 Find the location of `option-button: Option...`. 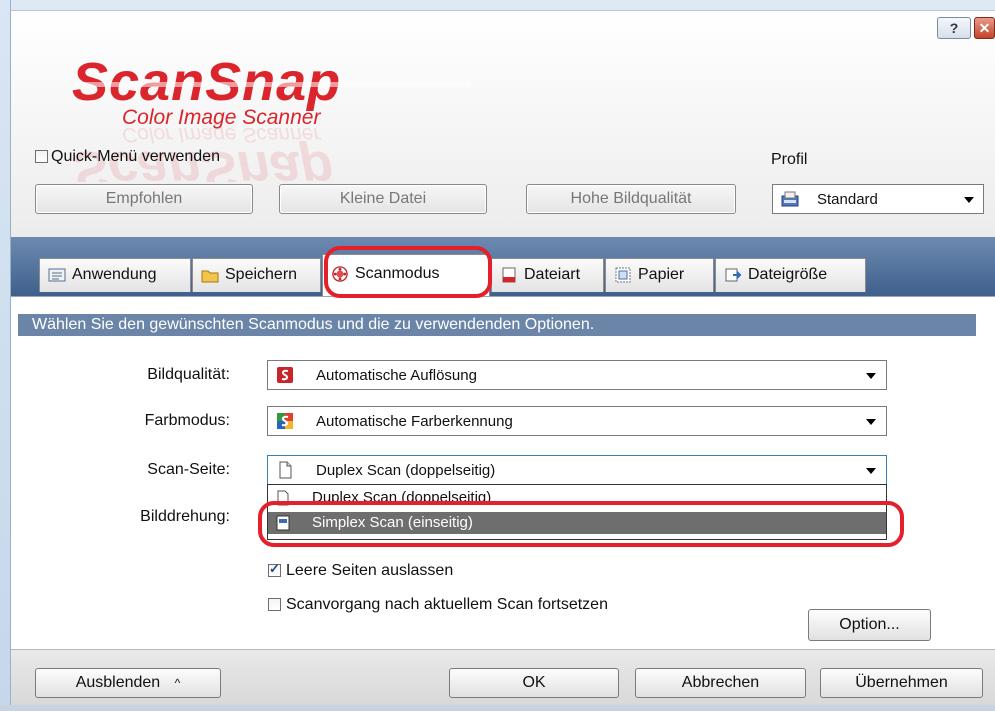

option-button: Option... is located at coordinates (869, 625).